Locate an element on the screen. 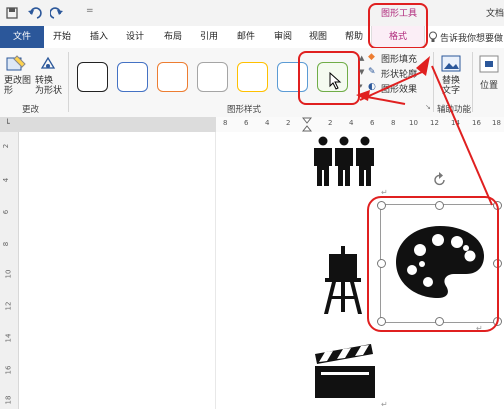  position-button: 位置 is located at coordinates (489, 84).